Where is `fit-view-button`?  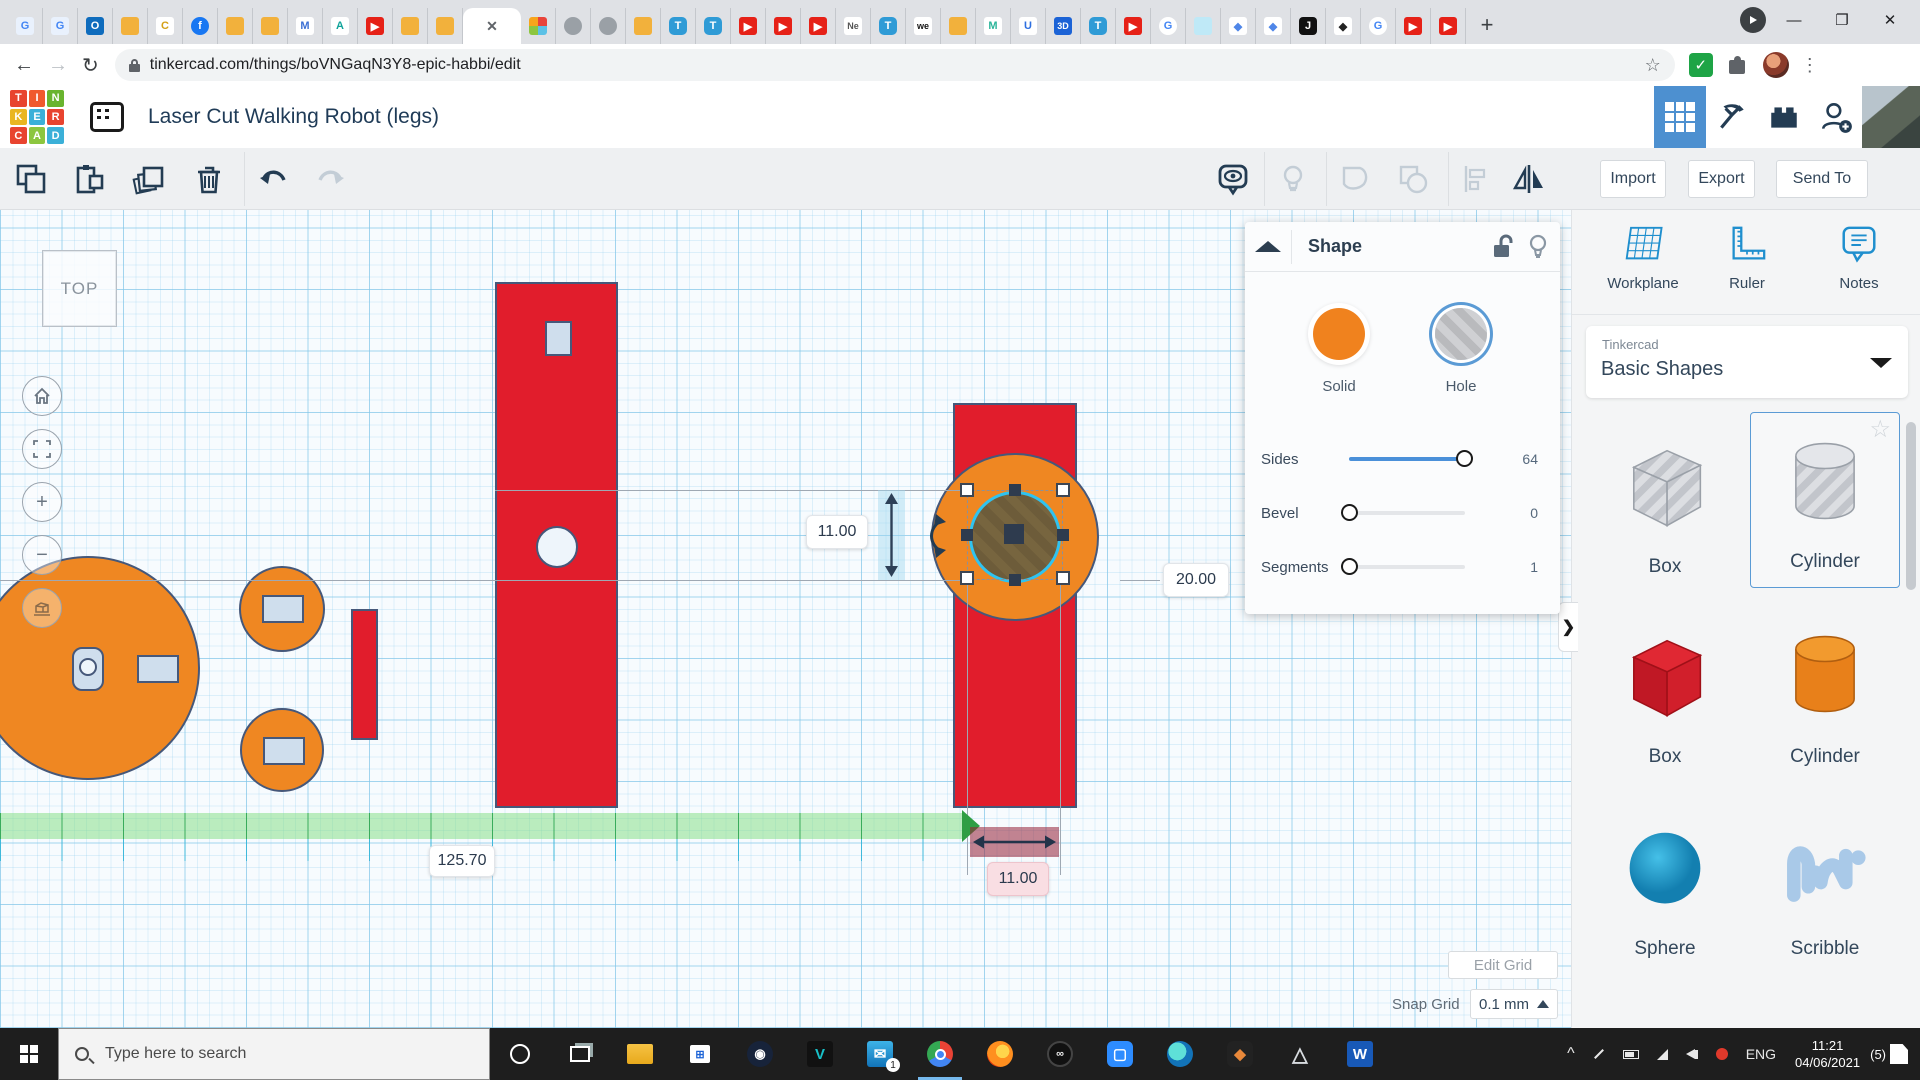 fit-view-button is located at coordinates (42, 449).